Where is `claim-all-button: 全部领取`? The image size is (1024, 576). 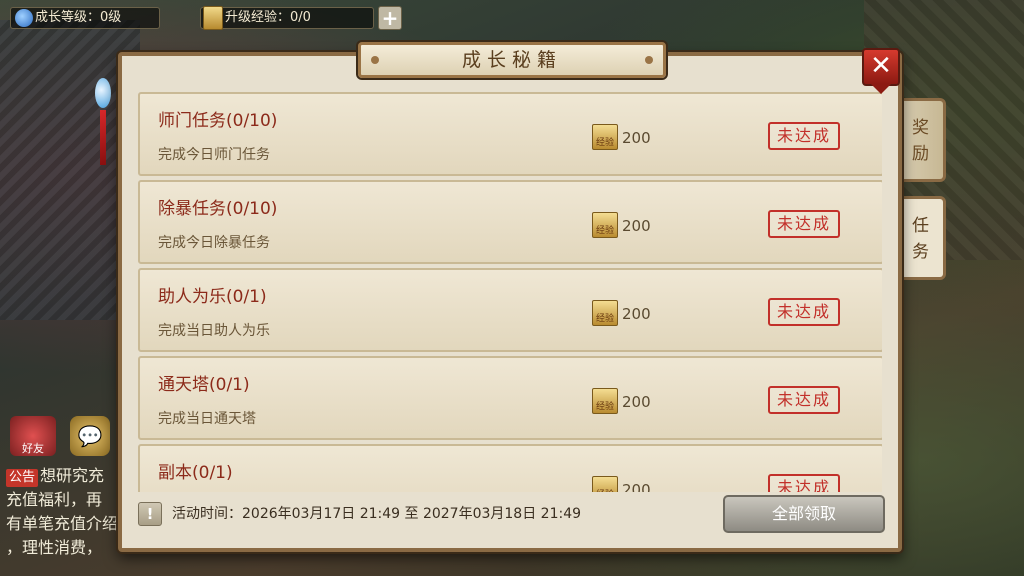 claim-all-button: 全部领取 is located at coordinates (804, 514).